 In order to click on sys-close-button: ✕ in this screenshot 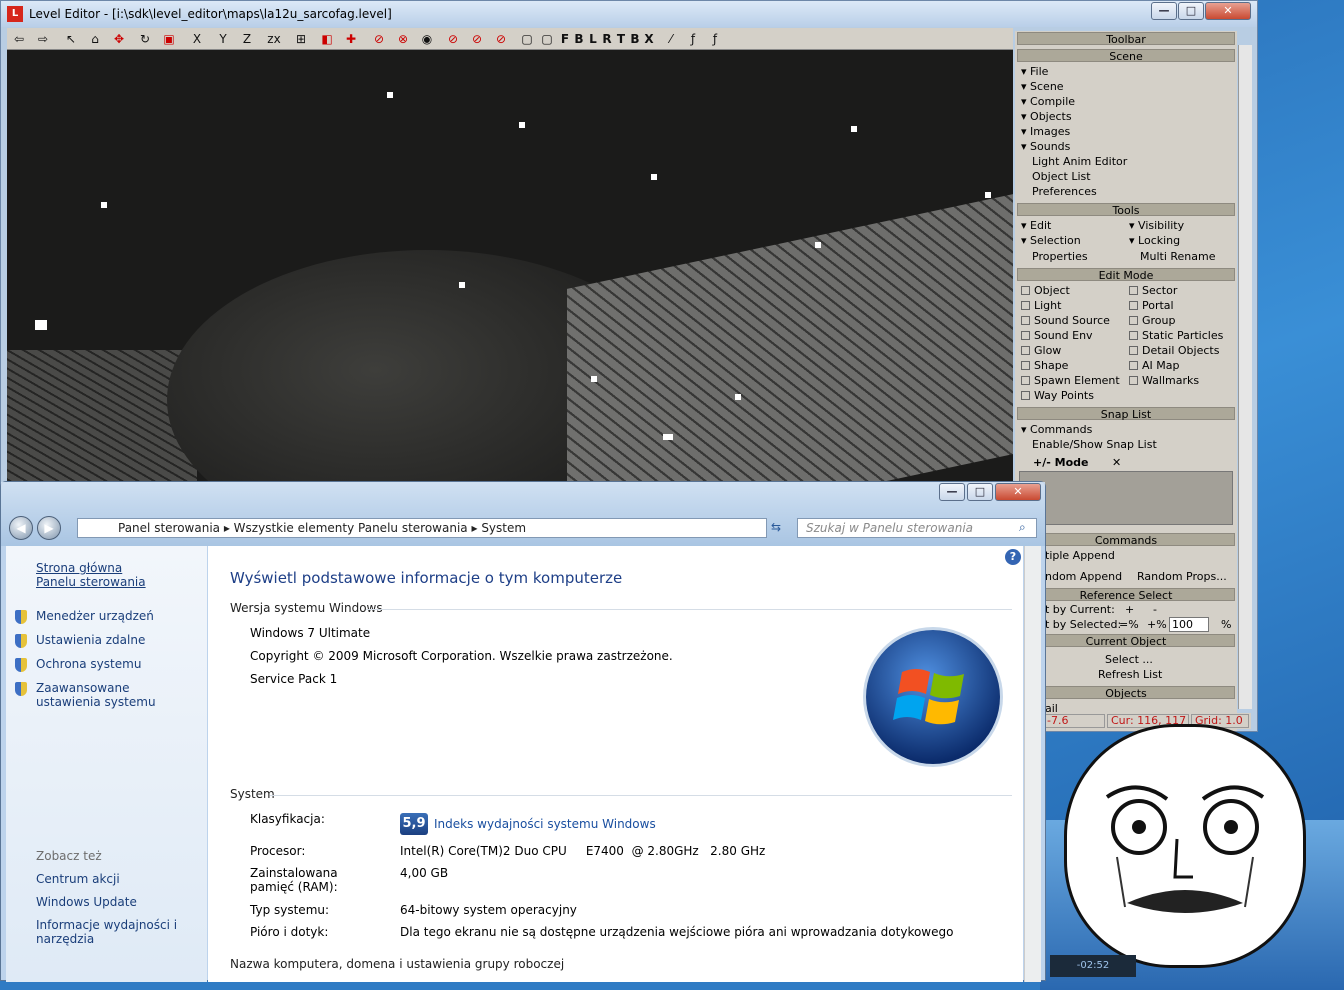, I will do `click(1018, 492)`.